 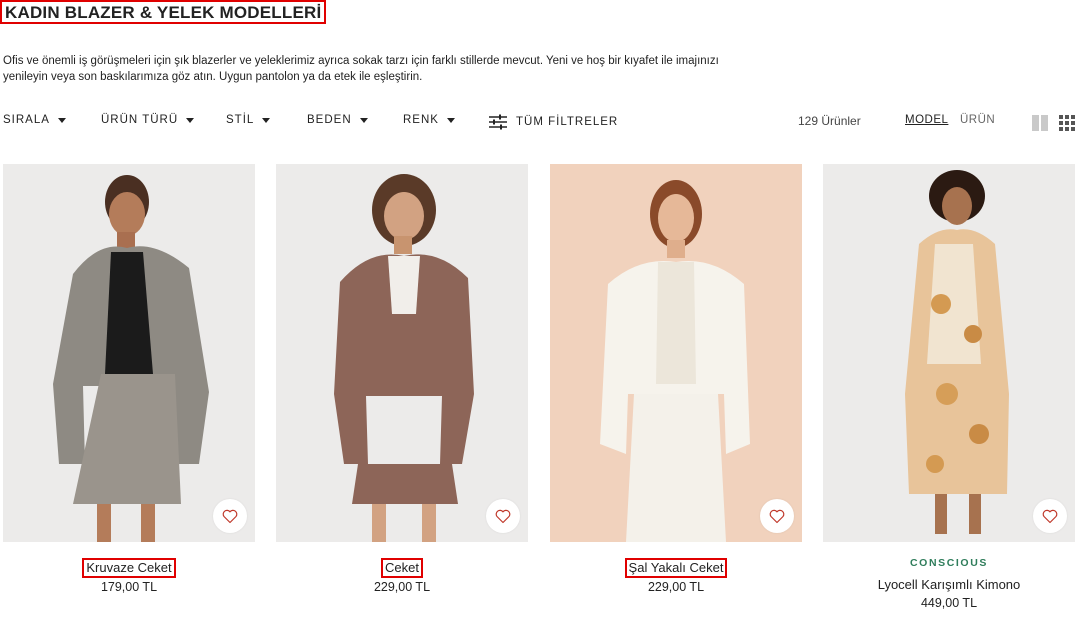 I want to click on view-product-toggle: ÜRÜN, so click(x=977, y=120).